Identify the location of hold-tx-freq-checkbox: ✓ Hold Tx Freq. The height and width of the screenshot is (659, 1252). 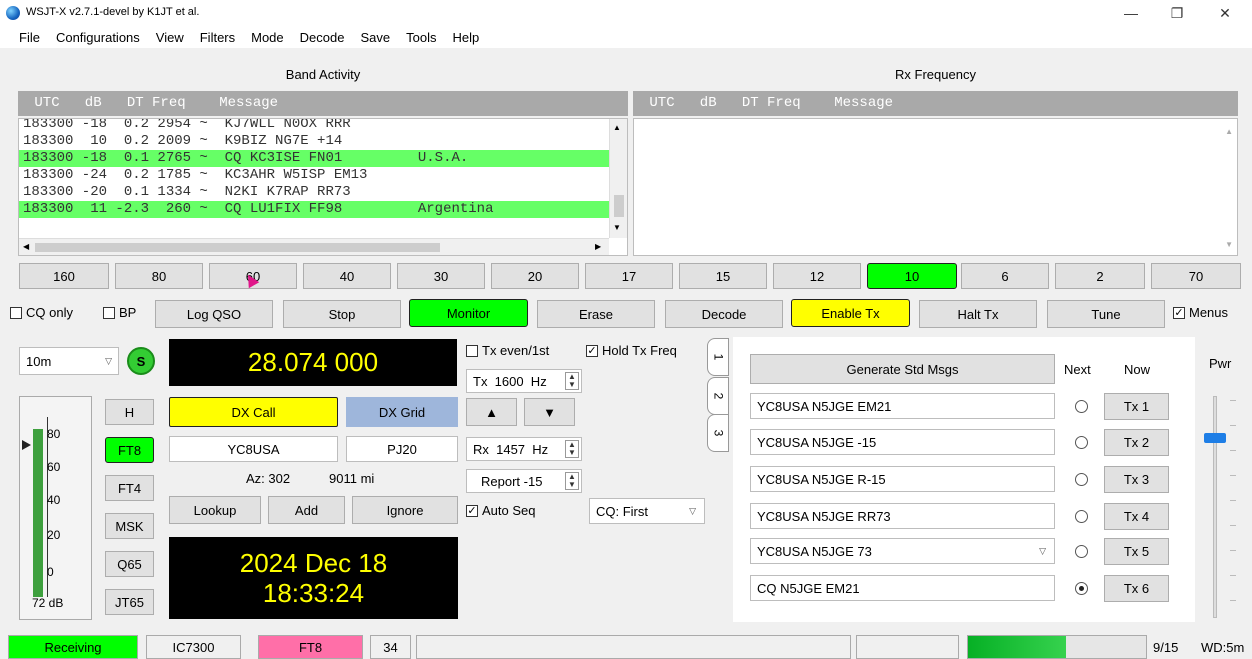
(631, 350).